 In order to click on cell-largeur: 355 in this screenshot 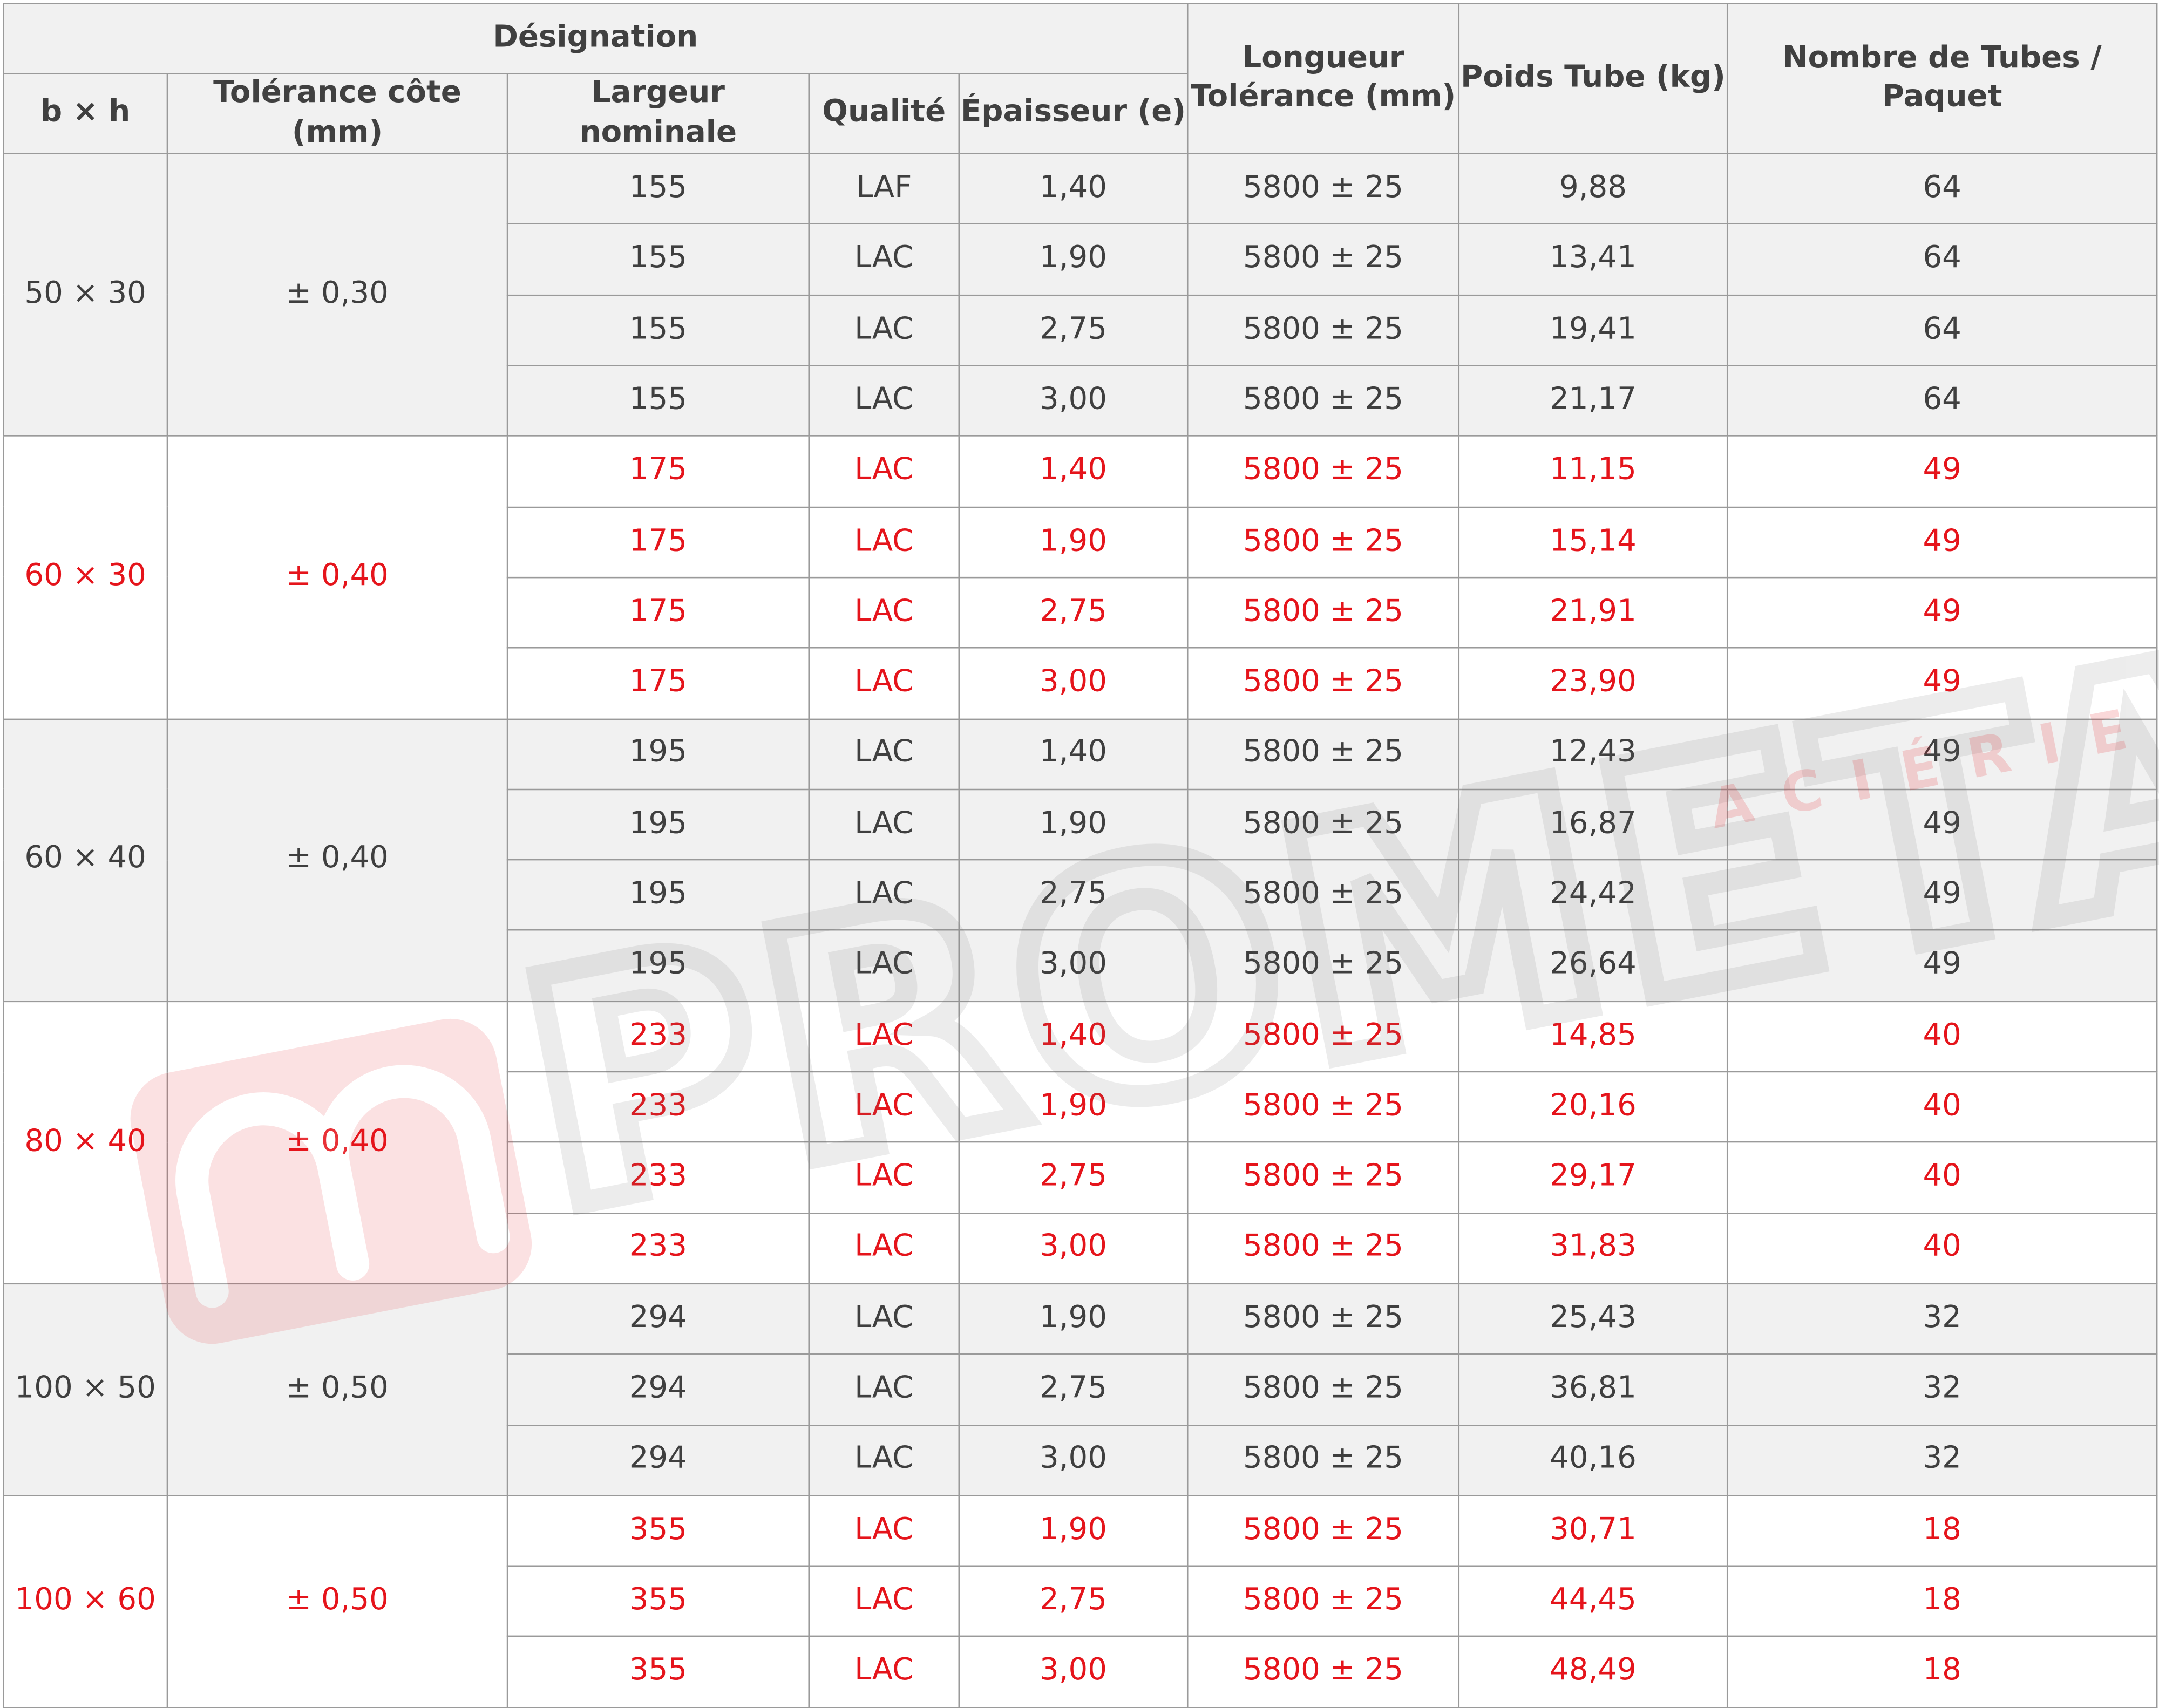, I will do `click(658, 1672)`.